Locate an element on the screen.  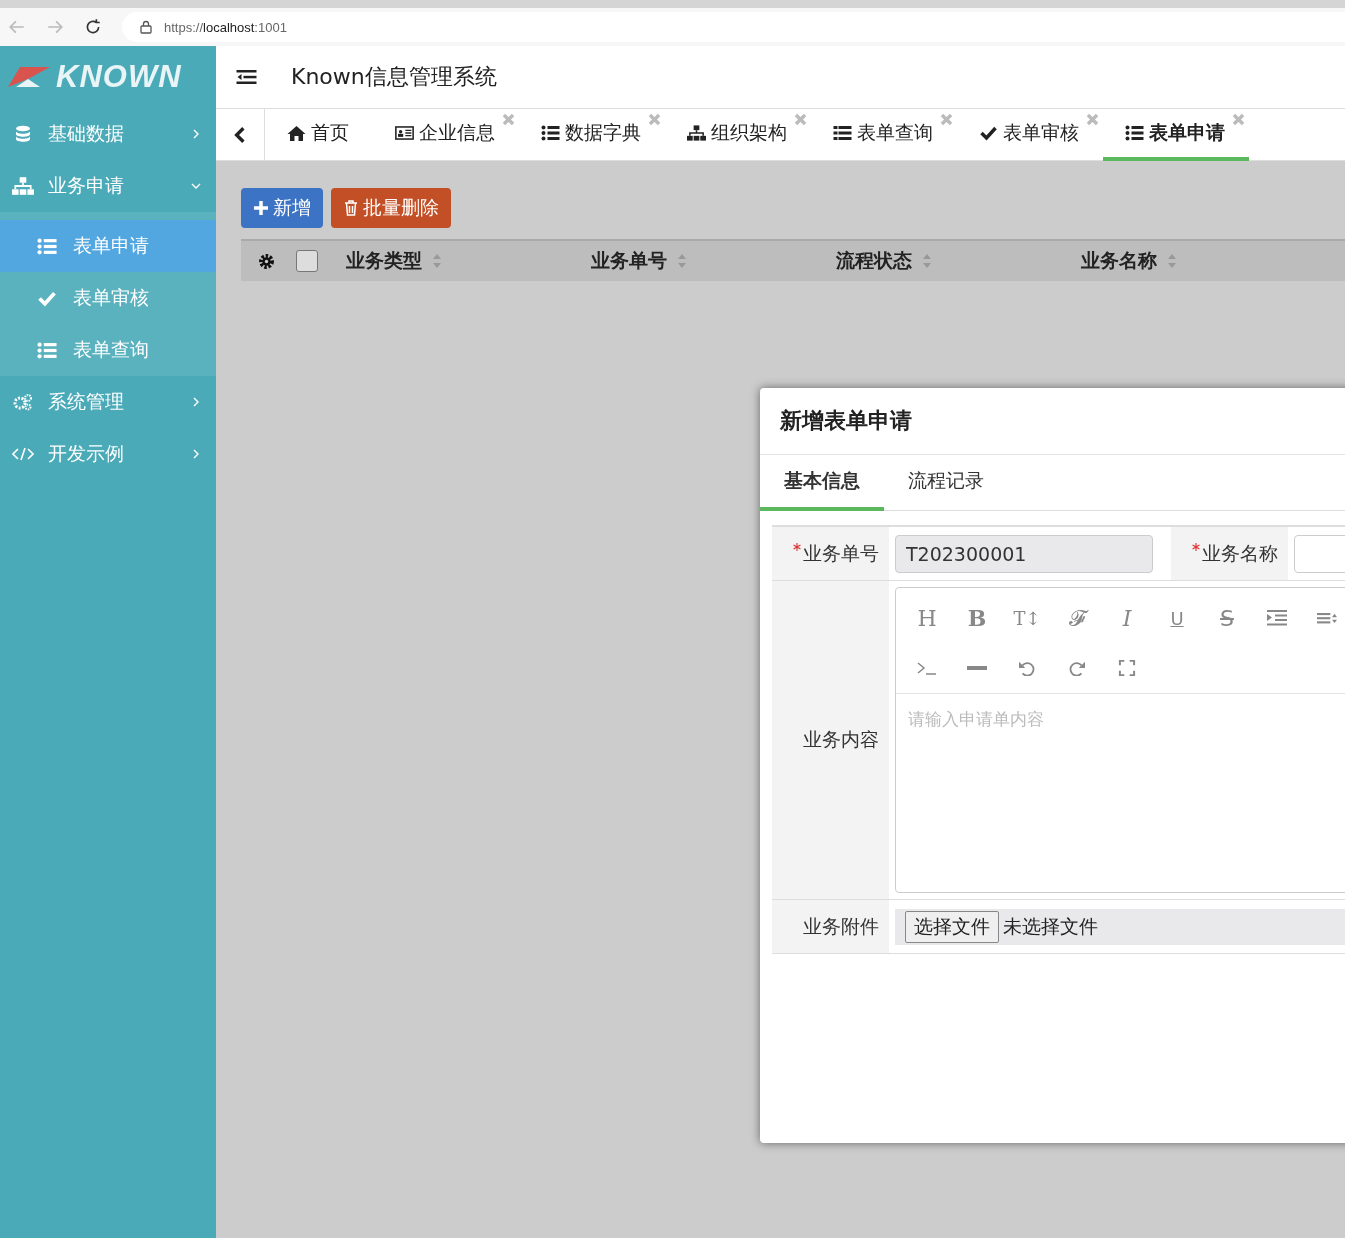
format-button: U is located at coordinates (1177, 618).